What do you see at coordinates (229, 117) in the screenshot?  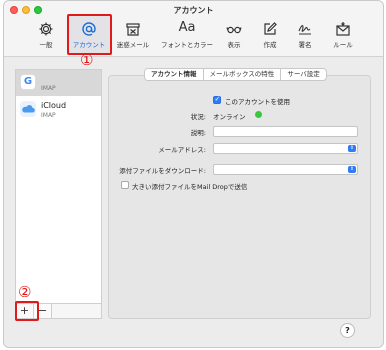 I see `status-value: オンライン` at bounding box center [229, 117].